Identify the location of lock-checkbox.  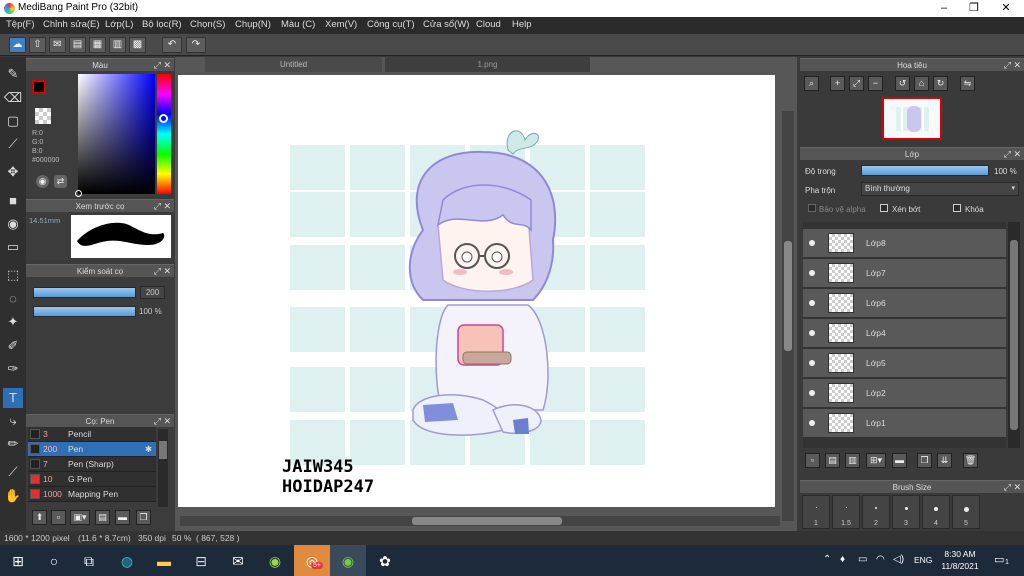
(957, 208).